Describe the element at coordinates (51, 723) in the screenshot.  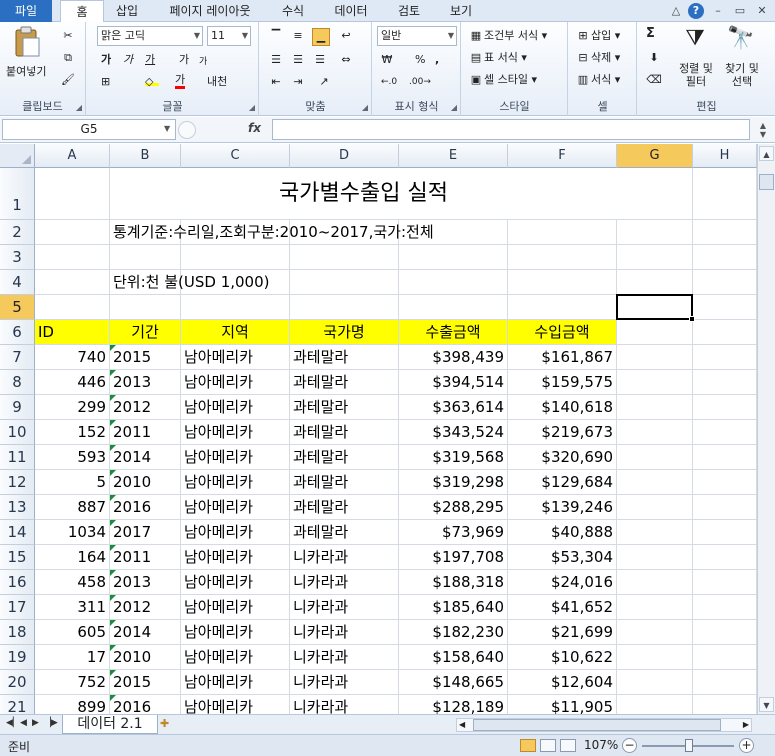
I see `last-sheet-icon: ▕▶` at that location.